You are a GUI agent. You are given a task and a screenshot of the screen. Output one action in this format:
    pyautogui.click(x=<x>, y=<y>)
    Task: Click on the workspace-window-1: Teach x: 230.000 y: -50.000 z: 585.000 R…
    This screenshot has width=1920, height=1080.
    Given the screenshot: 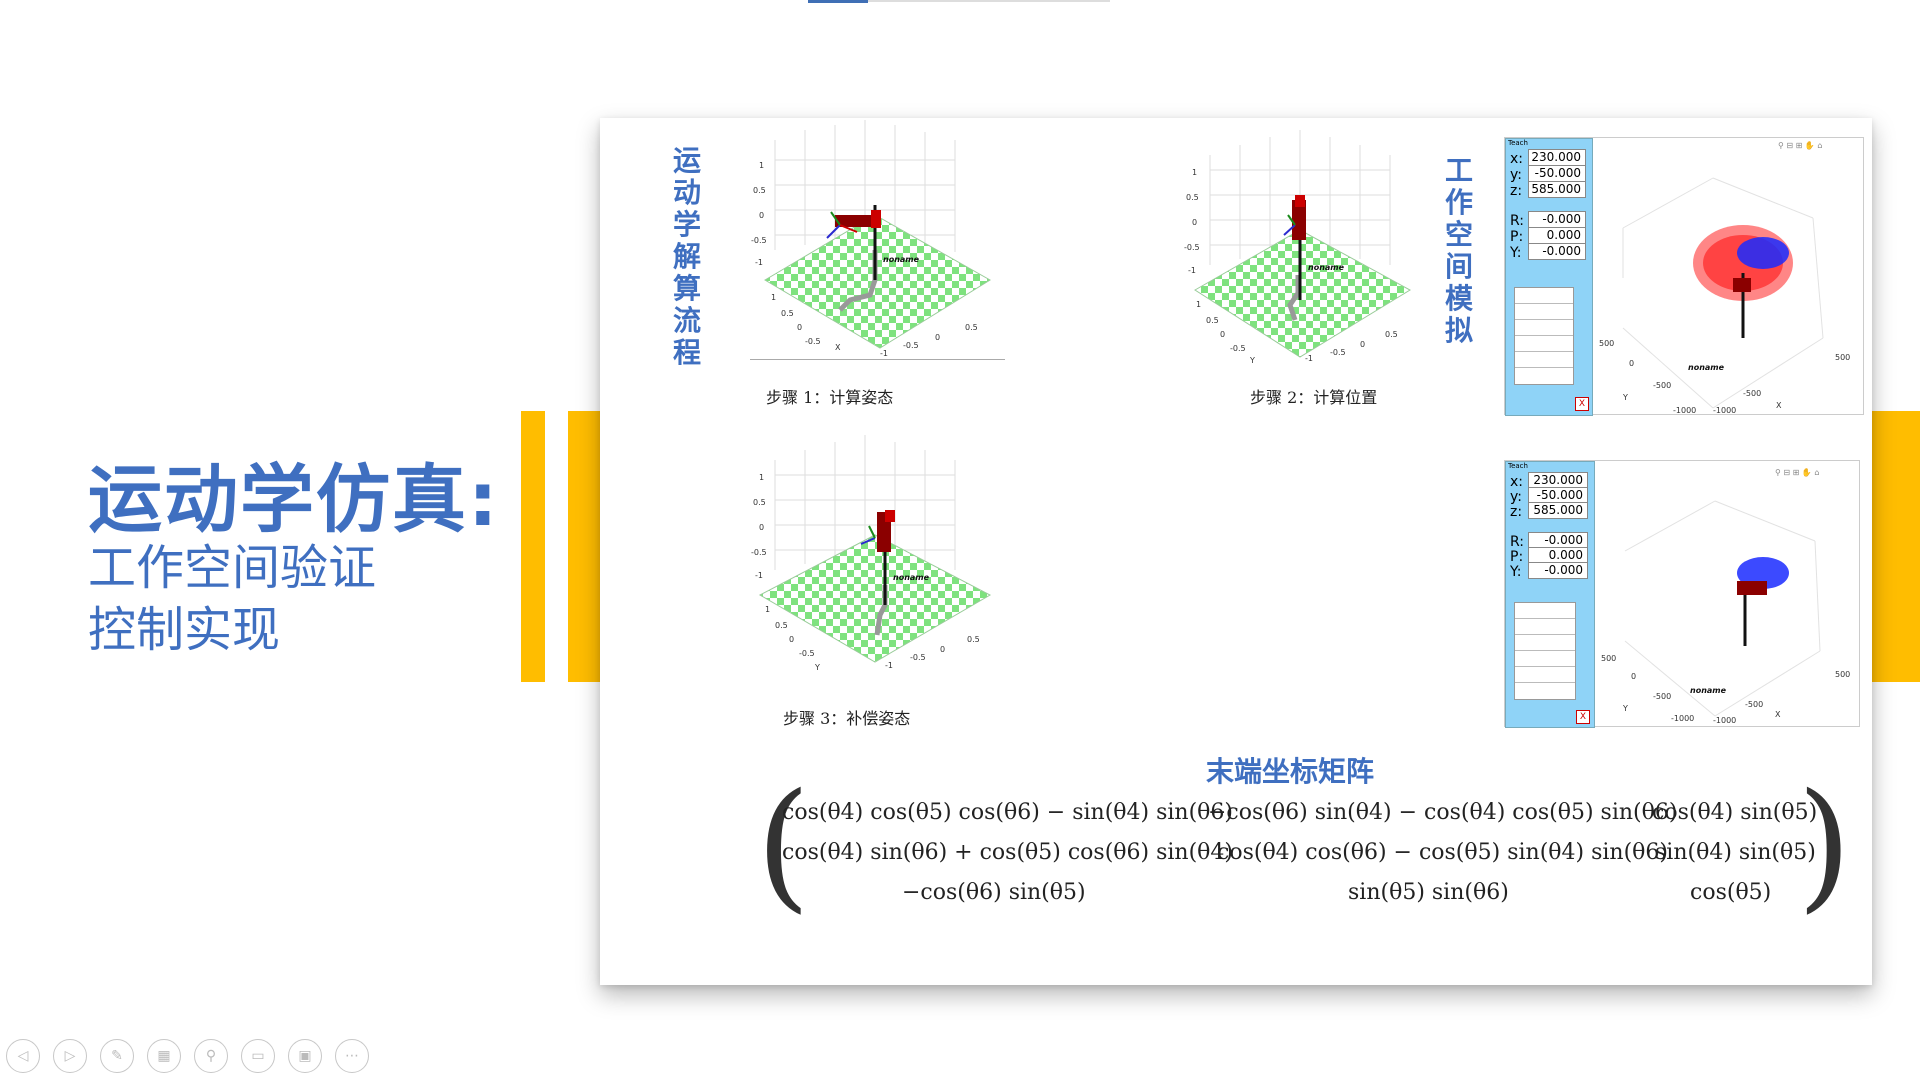 What is the action you would take?
    pyautogui.click(x=1684, y=276)
    